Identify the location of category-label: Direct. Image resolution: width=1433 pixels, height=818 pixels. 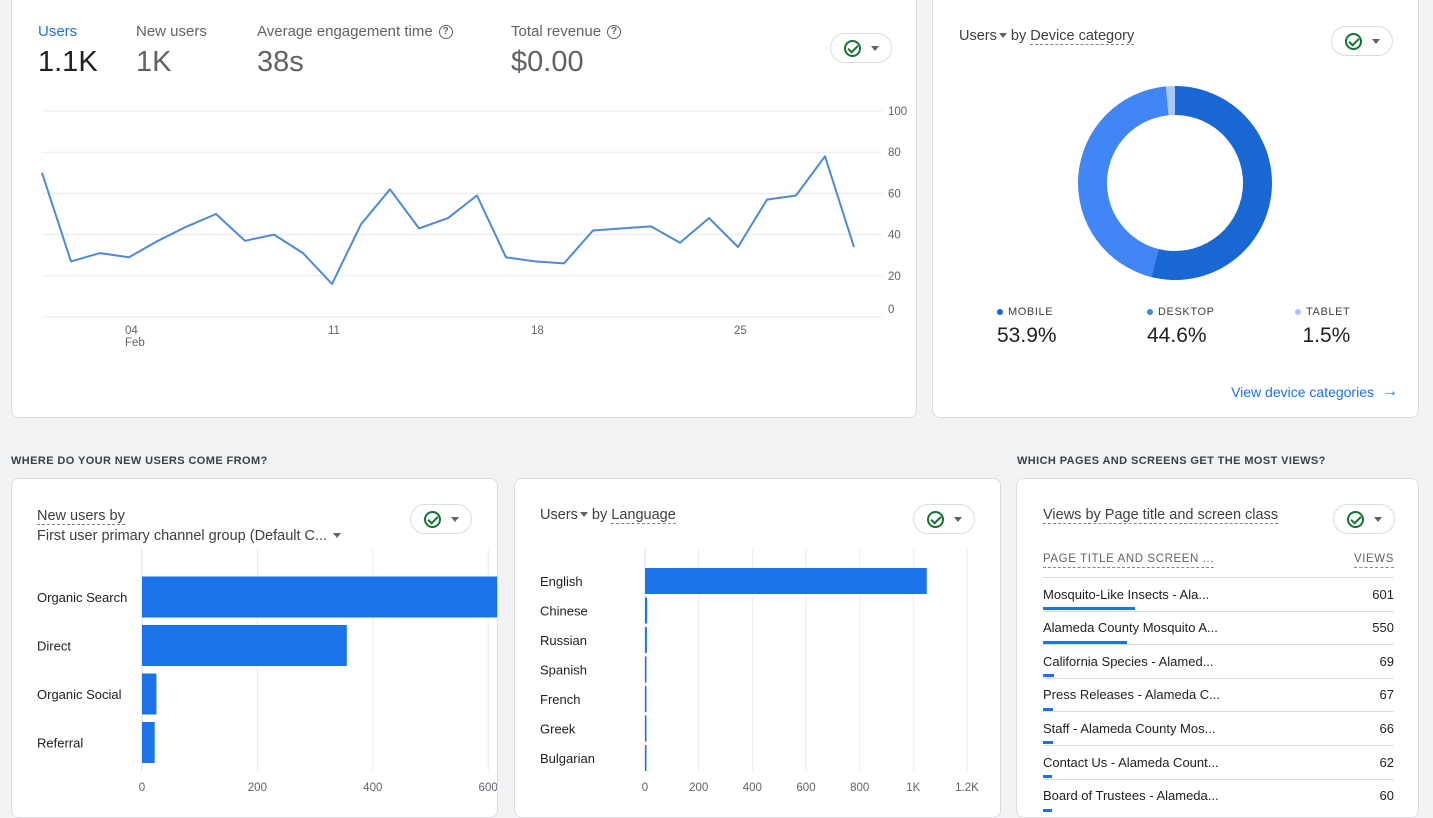
(54, 646).